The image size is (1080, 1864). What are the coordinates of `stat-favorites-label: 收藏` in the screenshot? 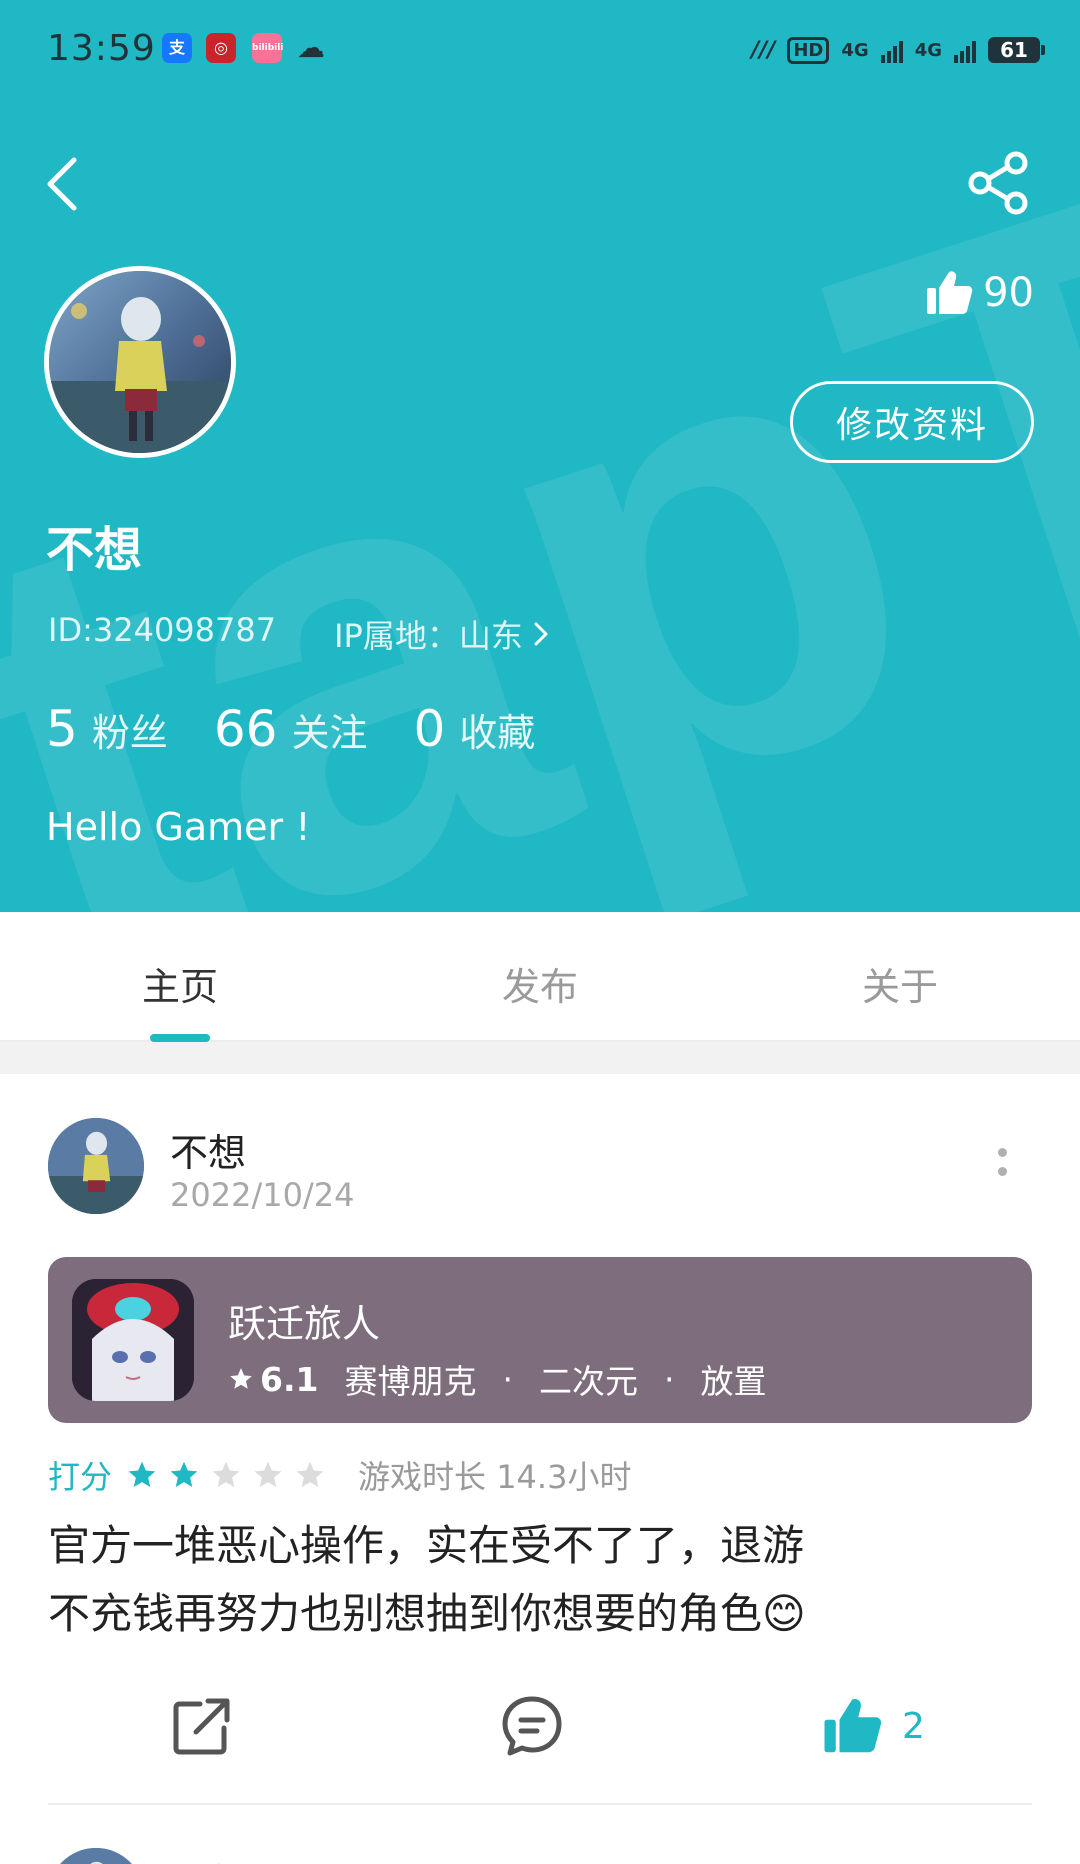 It's located at (497, 733).